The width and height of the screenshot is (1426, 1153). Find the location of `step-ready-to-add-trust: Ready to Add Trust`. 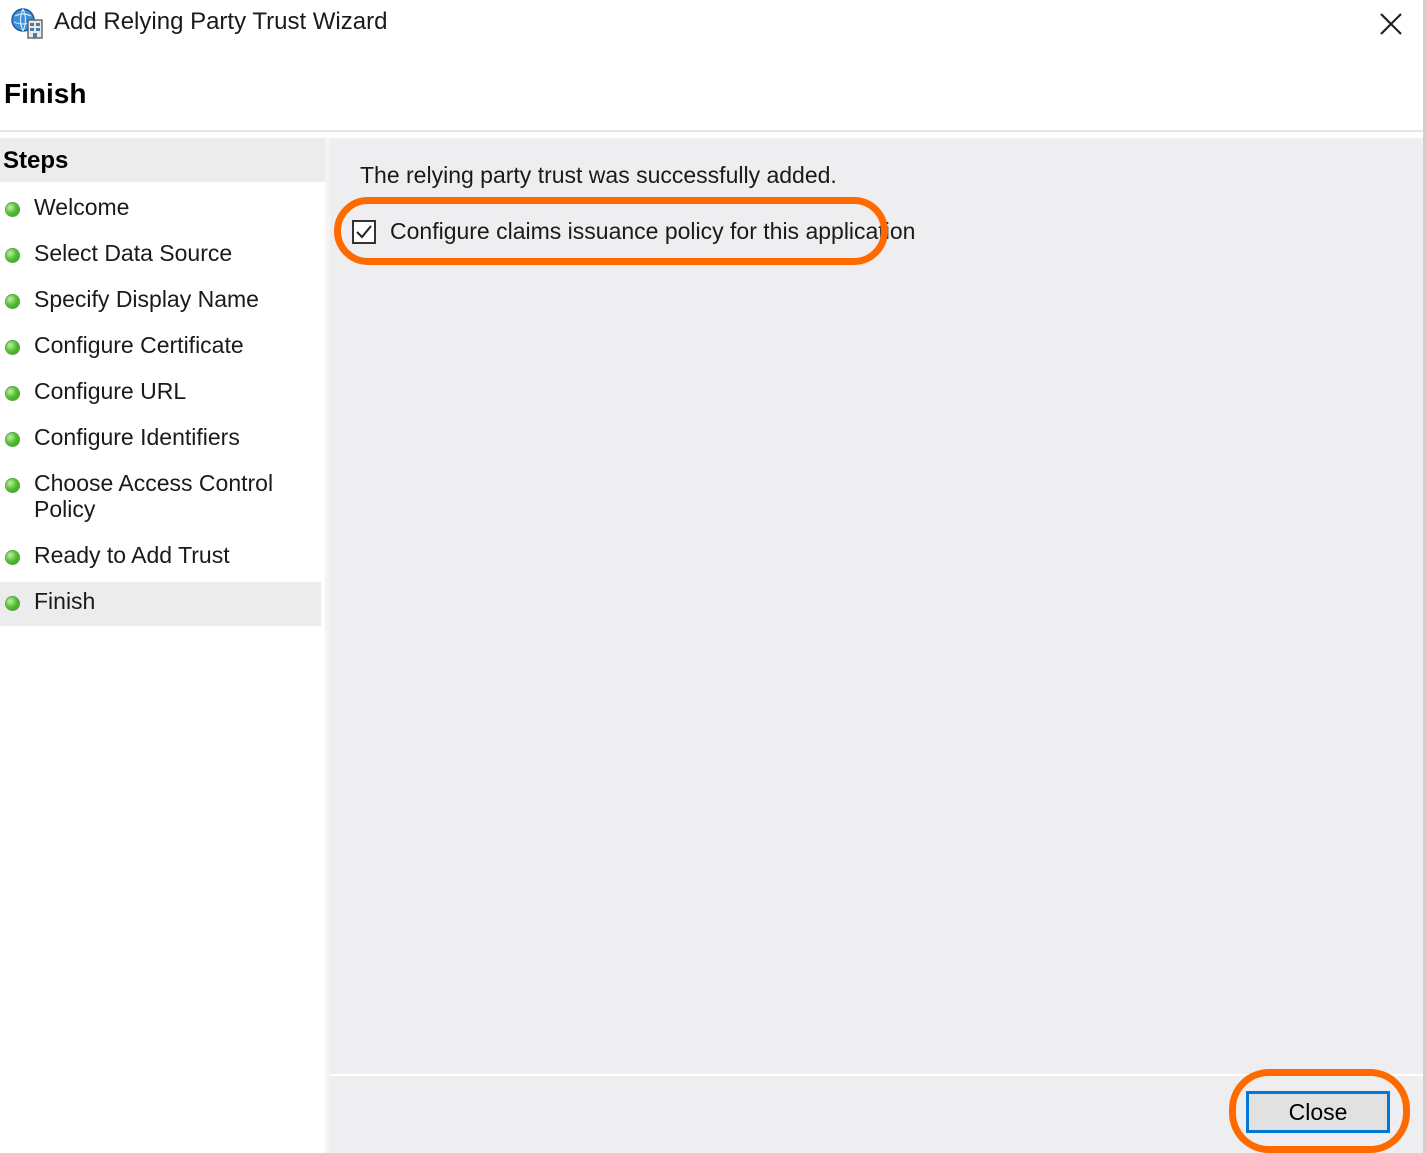

step-ready-to-add-trust: Ready to Add Trust is located at coordinates (160, 557).